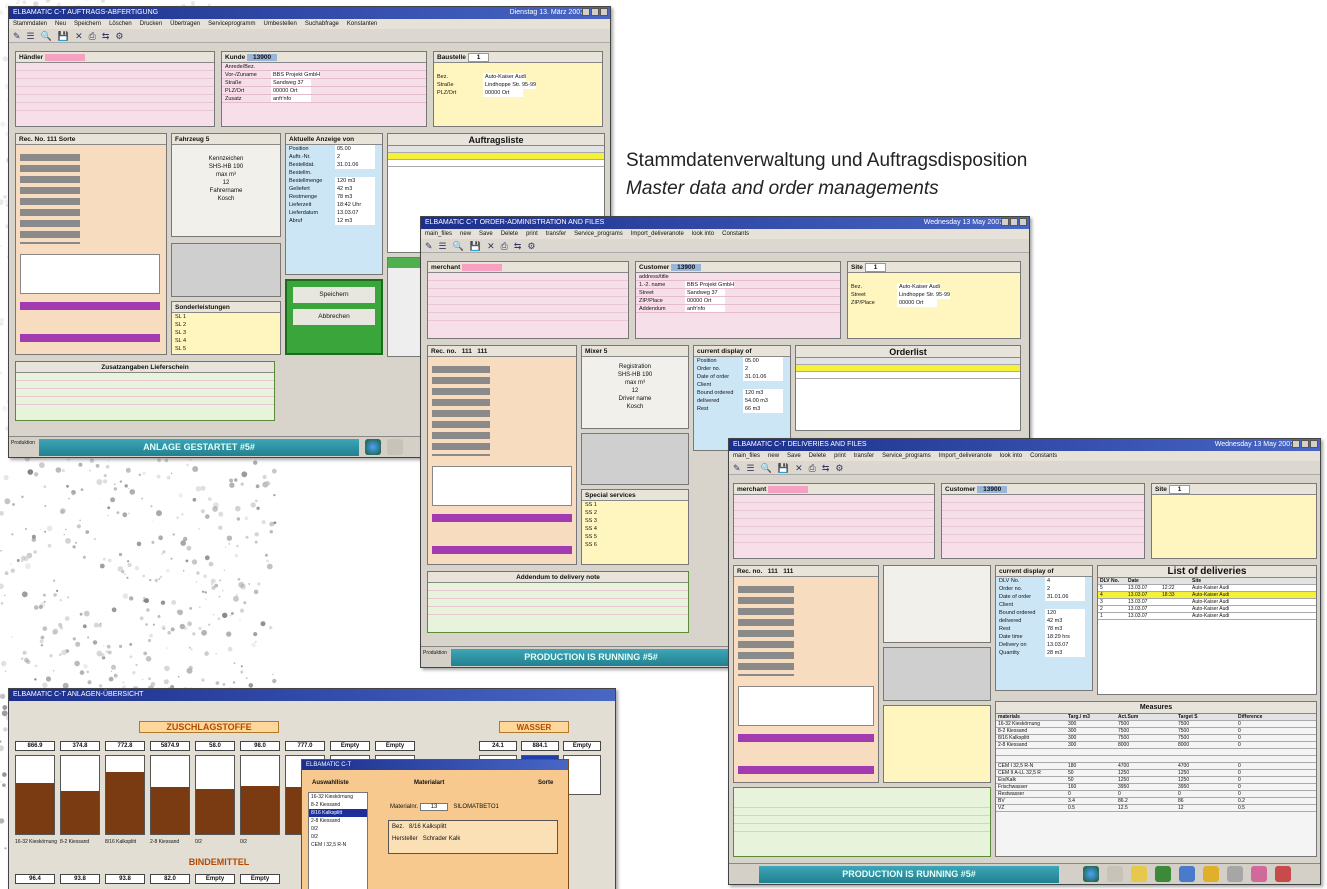 This screenshot has height=889, width=1327. Describe the element at coordinates (1156, 738) in the screenshot. I see `table-row: 8/16 Kalksplitt 300 7500 7500 0` at that location.